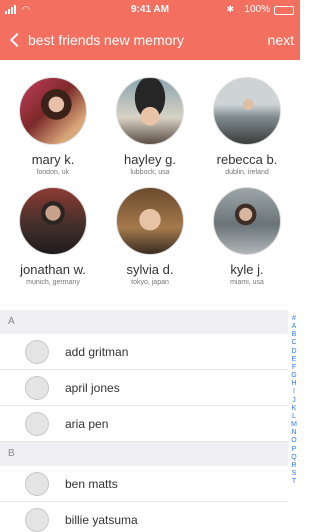  I want to click on friend-name: kyle j., so click(247, 269).